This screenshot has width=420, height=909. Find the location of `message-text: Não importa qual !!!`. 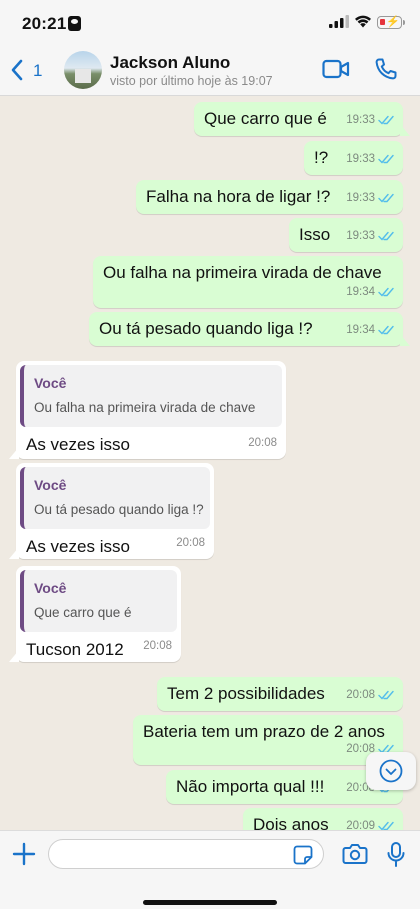

message-text: Não importa qual !!! is located at coordinates (250, 786).